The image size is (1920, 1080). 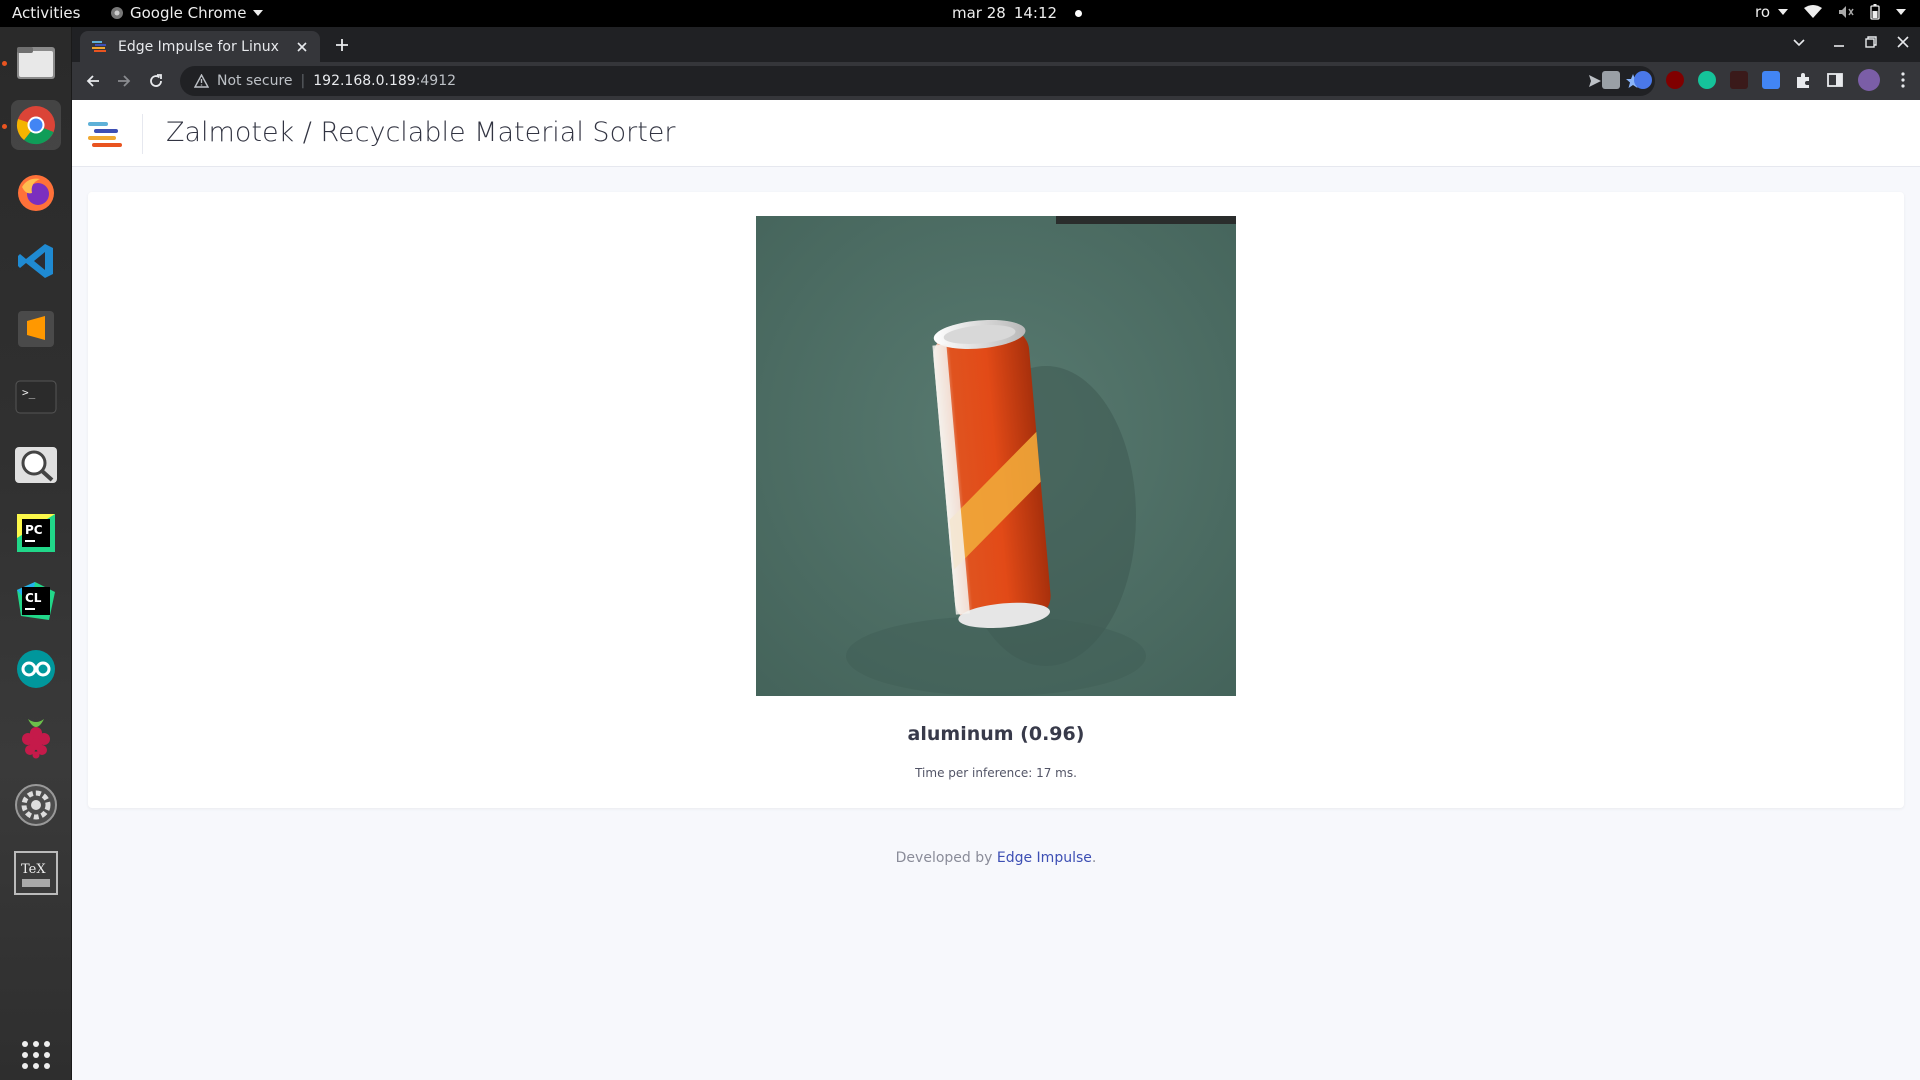 What do you see at coordinates (36, 261) in the screenshot?
I see `dock-vscode` at bounding box center [36, 261].